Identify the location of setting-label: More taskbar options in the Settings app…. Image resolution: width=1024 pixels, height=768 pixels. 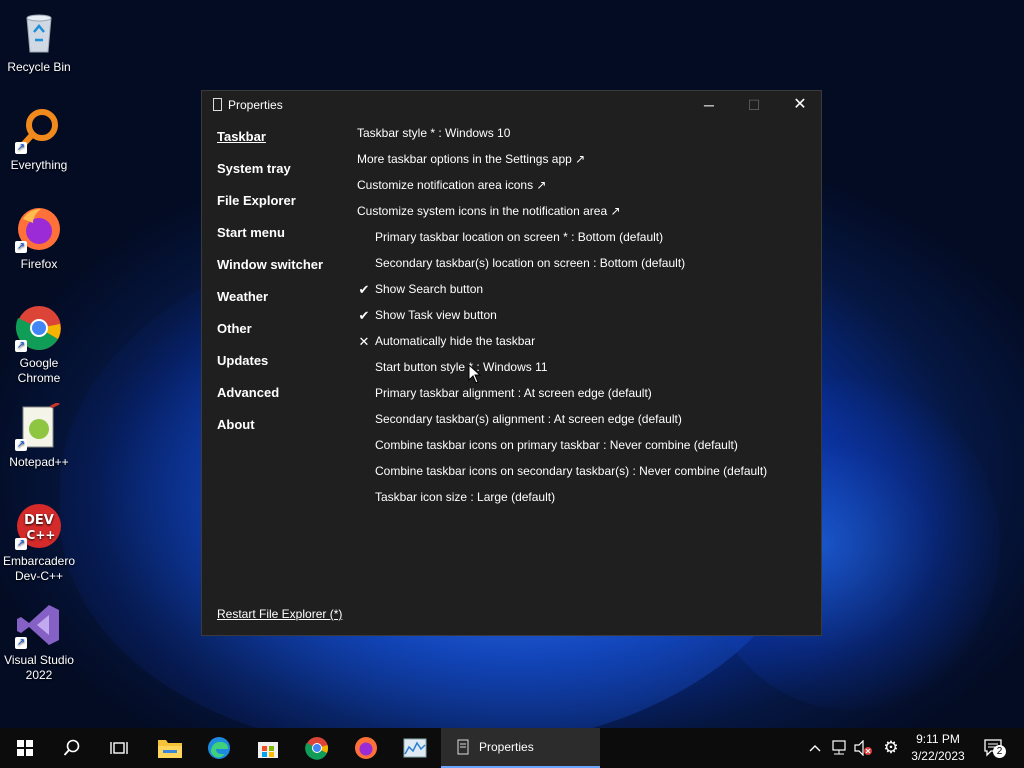
(471, 159).